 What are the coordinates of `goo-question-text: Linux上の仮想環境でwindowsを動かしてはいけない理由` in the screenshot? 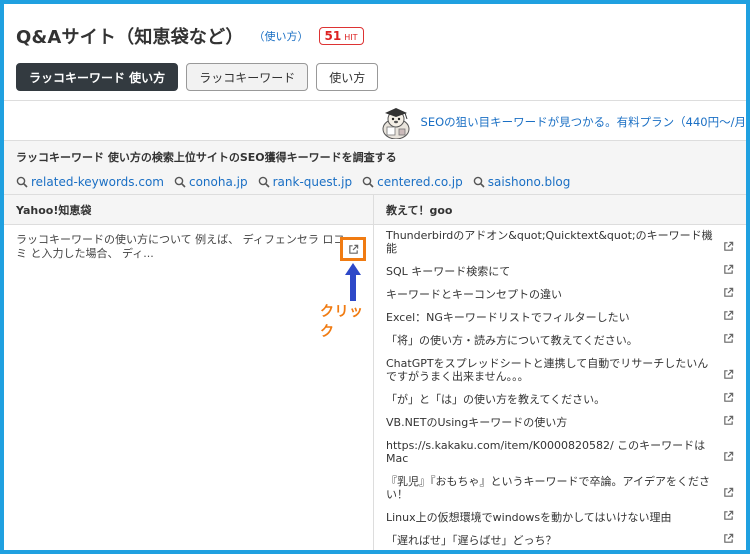 It's located at (529, 517).